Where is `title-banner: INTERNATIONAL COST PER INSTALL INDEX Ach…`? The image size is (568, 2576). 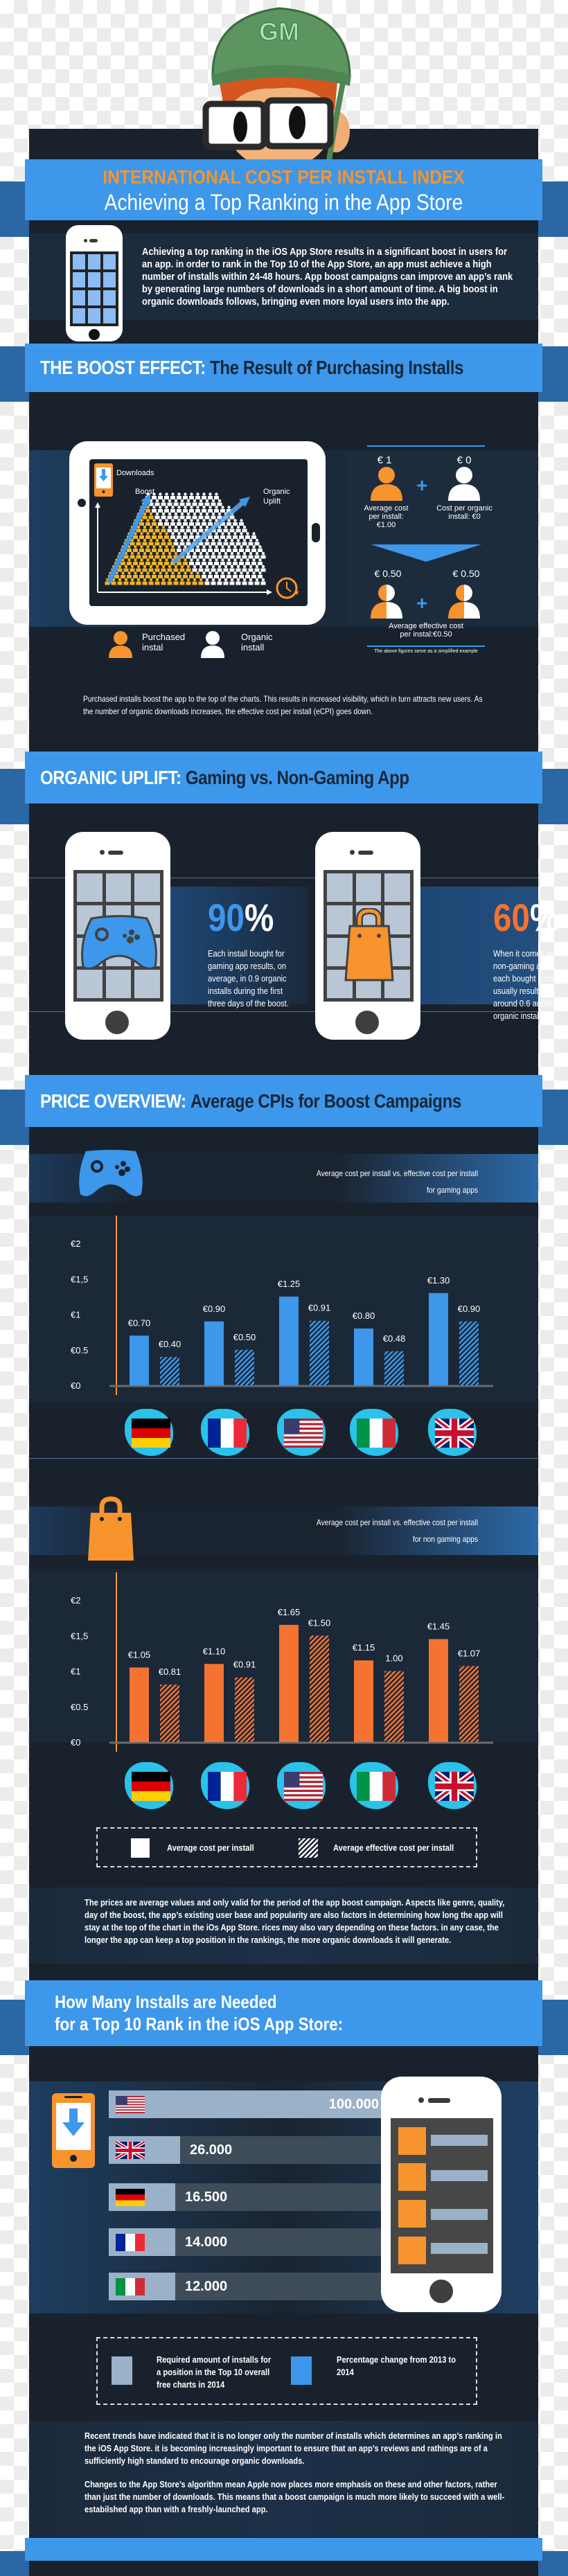
title-banner: INTERNATIONAL COST PER INSTALL INDEX Ach… is located at coordinates (283, 189).